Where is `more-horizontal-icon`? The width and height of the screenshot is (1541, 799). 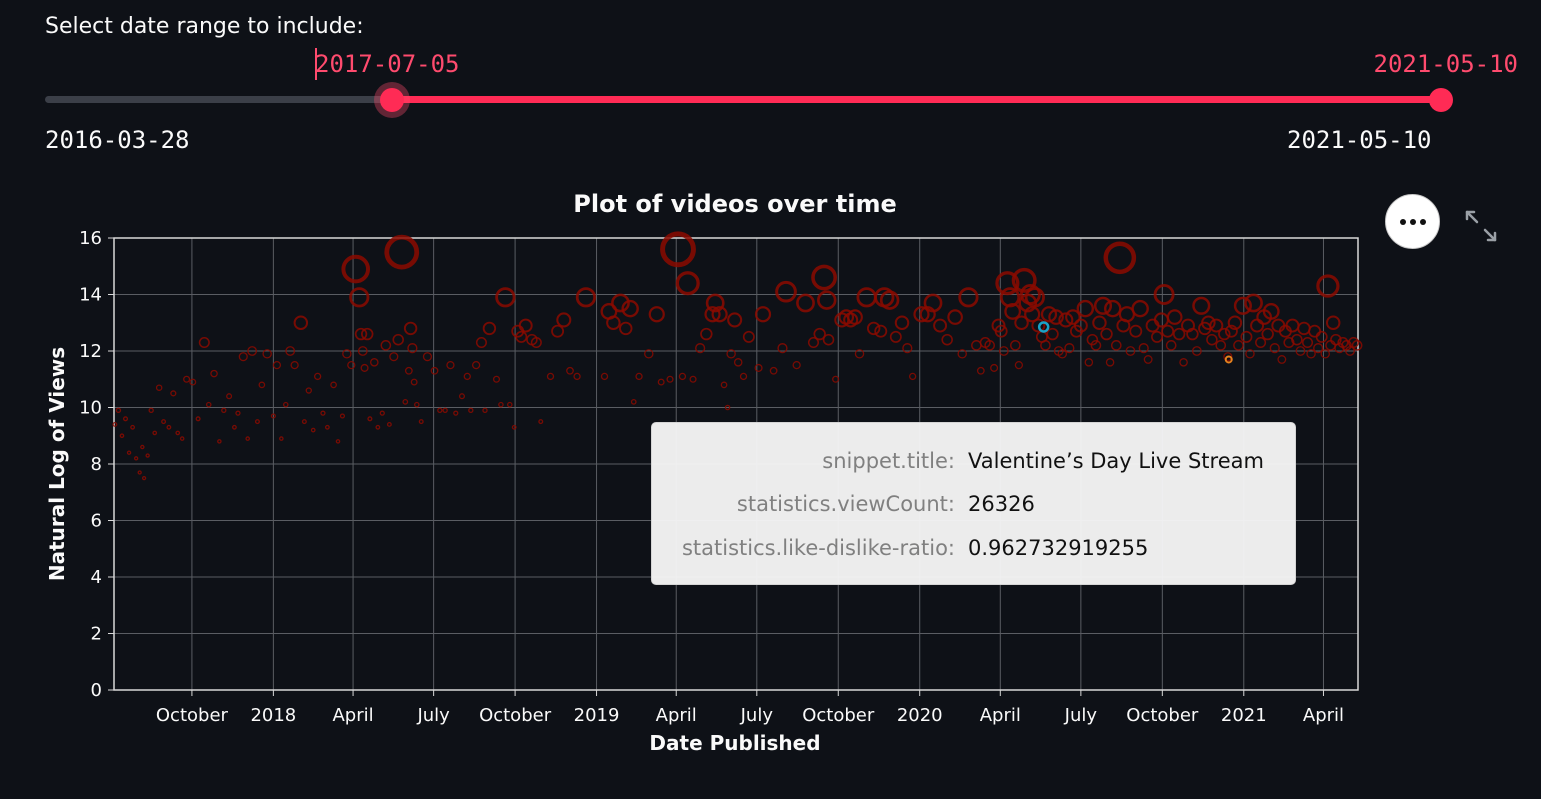 more-horizontal-icon is located at coordinates (1412, 221).